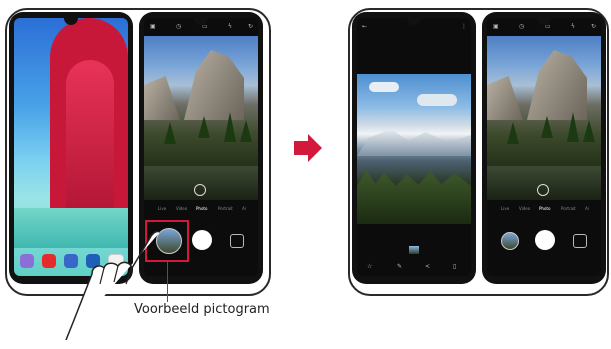 The width and height of the screenshot is (611, 349). Describe the element at coordinates (364, 27) in the screenshot. I see `back-icon: ←` at that location.